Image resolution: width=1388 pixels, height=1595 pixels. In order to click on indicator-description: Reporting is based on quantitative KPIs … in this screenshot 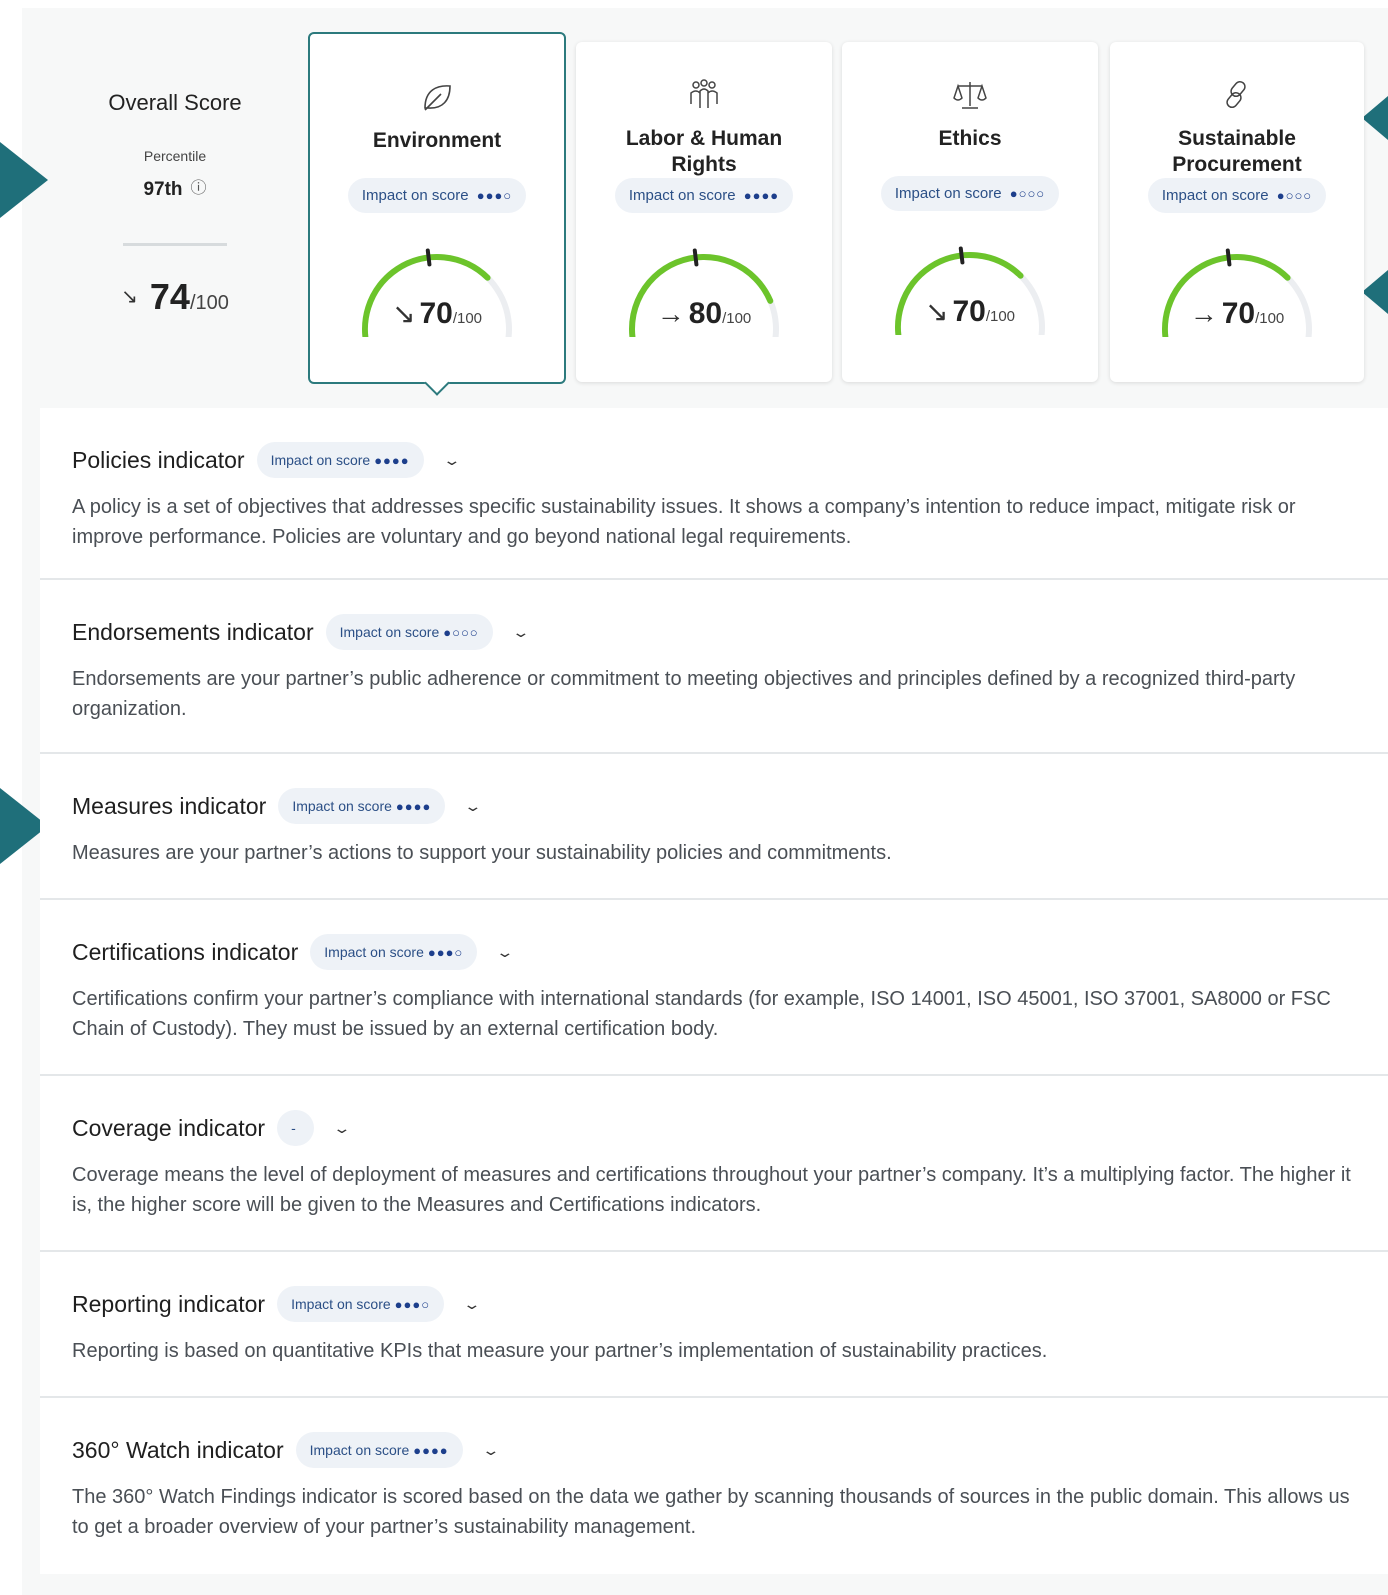, I will do `click(560, 1351)`.